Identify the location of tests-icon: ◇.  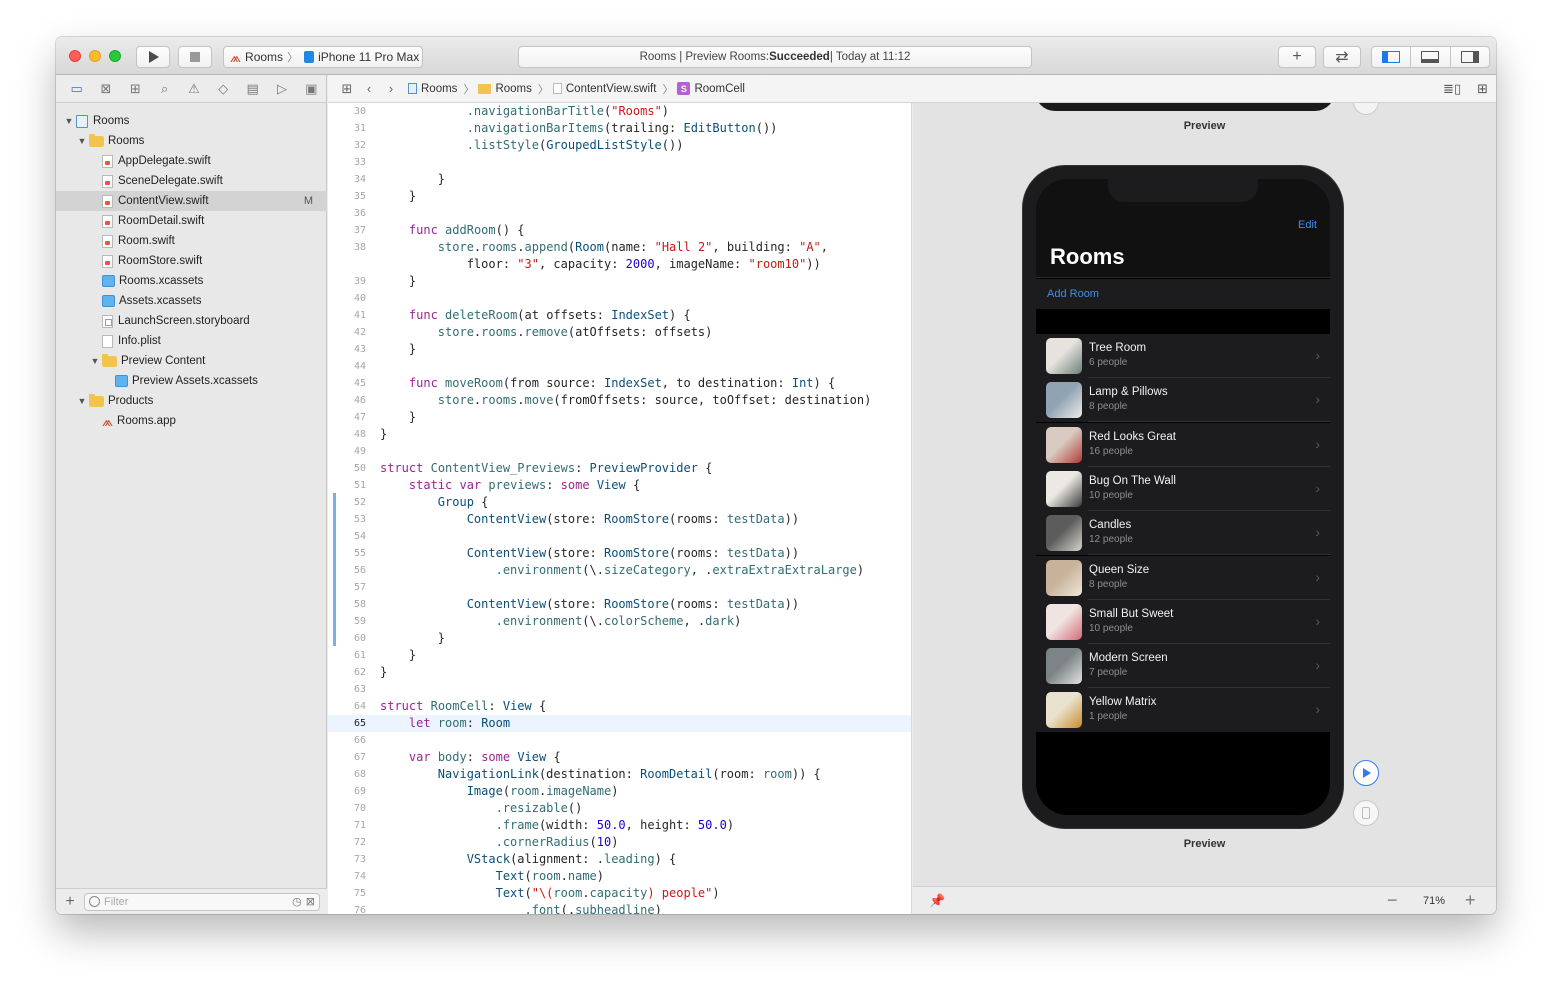
(223, 89).